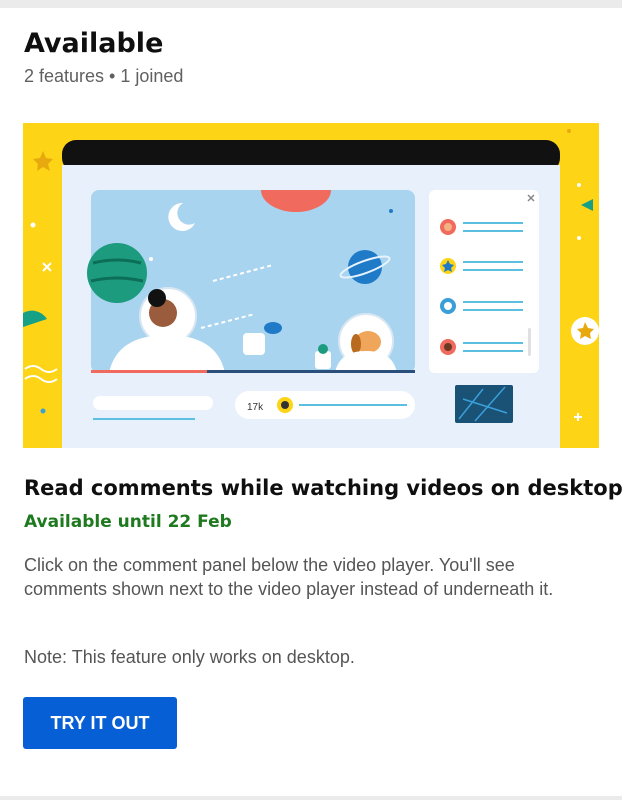  Describe the element at coordinates (255, 407) in the screenshot. I see `view-count: 17k` at that location.